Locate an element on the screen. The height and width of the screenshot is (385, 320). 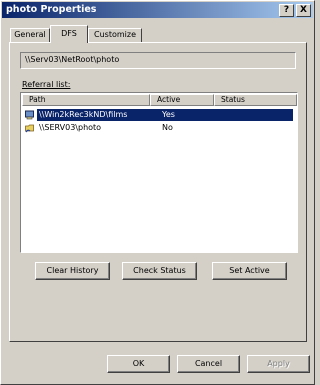
column-header-path: Path is located at coordinates (86, 100).